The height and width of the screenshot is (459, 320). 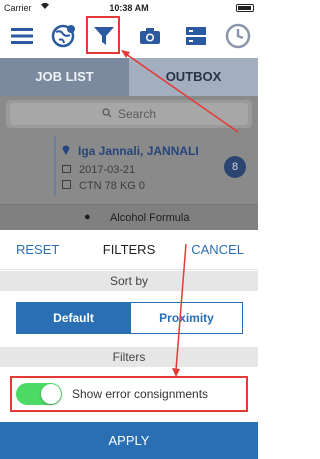 What do you see at coordinates (245, 8) in the screenshot?
I see `battery-icon` at bounding box center [245, 8].